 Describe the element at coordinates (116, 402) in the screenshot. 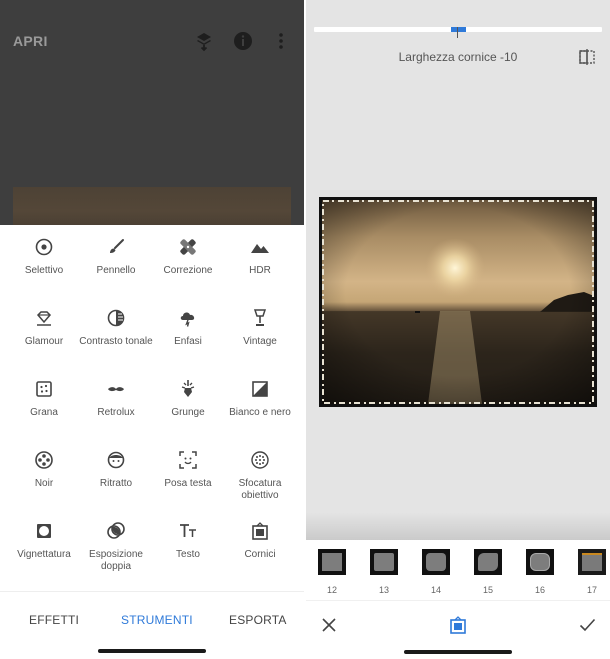

I see `tool-retrolux: Retrolux` at that location.